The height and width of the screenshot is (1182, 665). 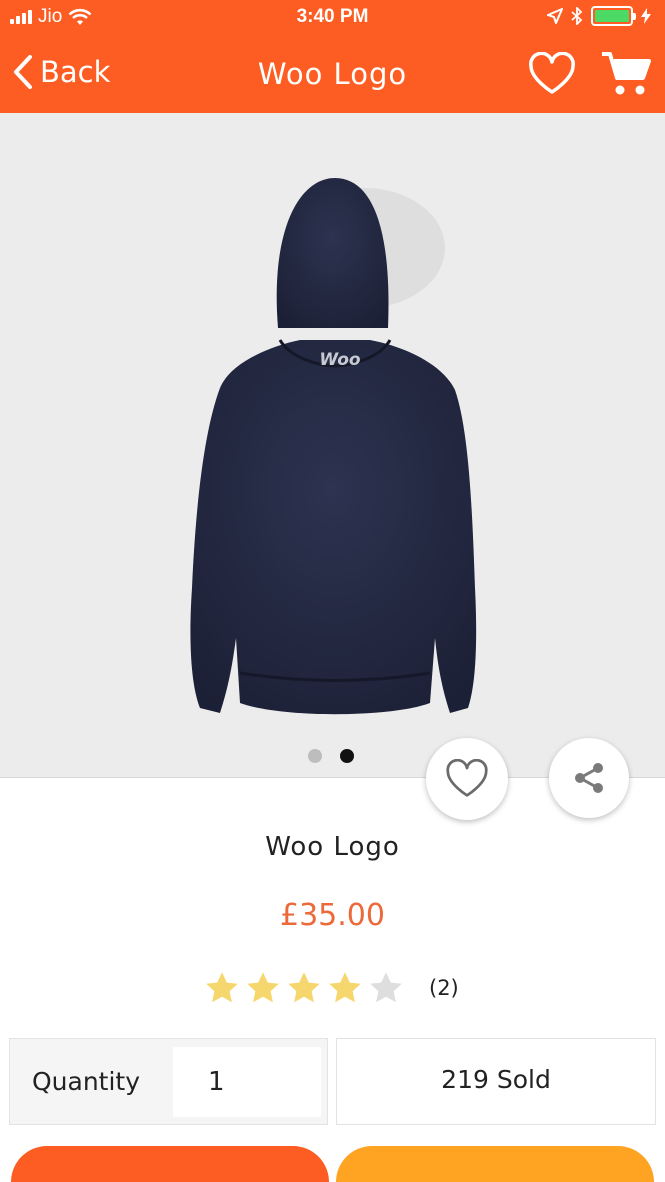 I want to click on location-arrow-icon, so click(x=555, y=16).